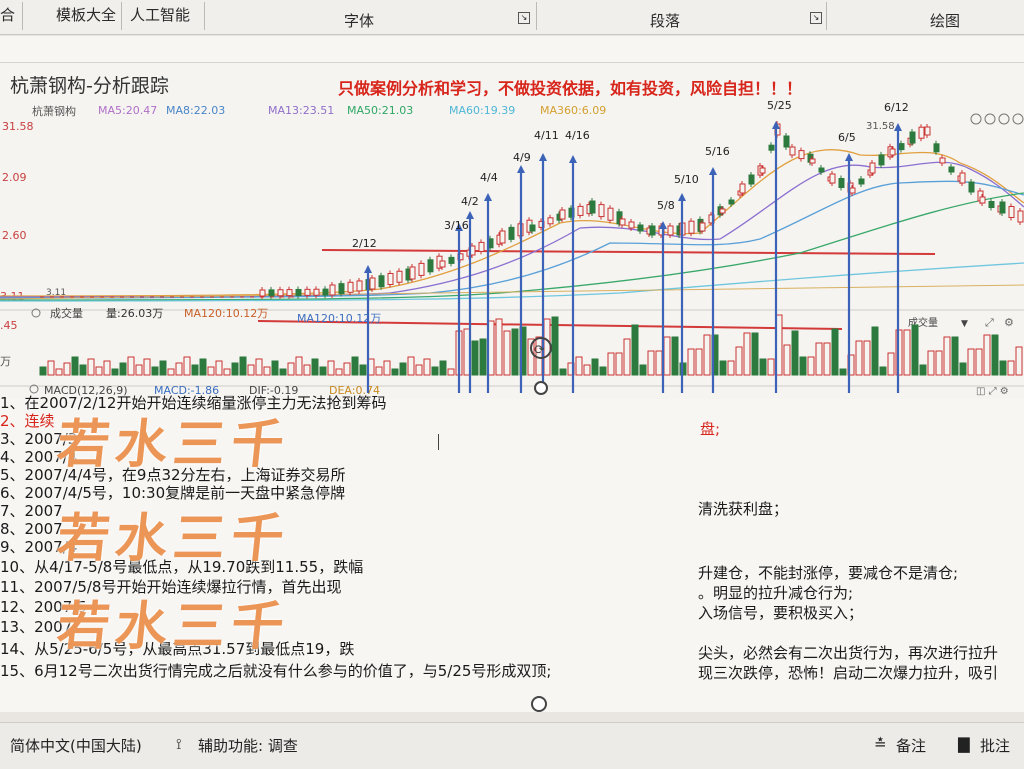  Describe the element at coordinates (248, 745) in the screenshot. I see `accessibility-status: 辅助功能: 调查` at that location.